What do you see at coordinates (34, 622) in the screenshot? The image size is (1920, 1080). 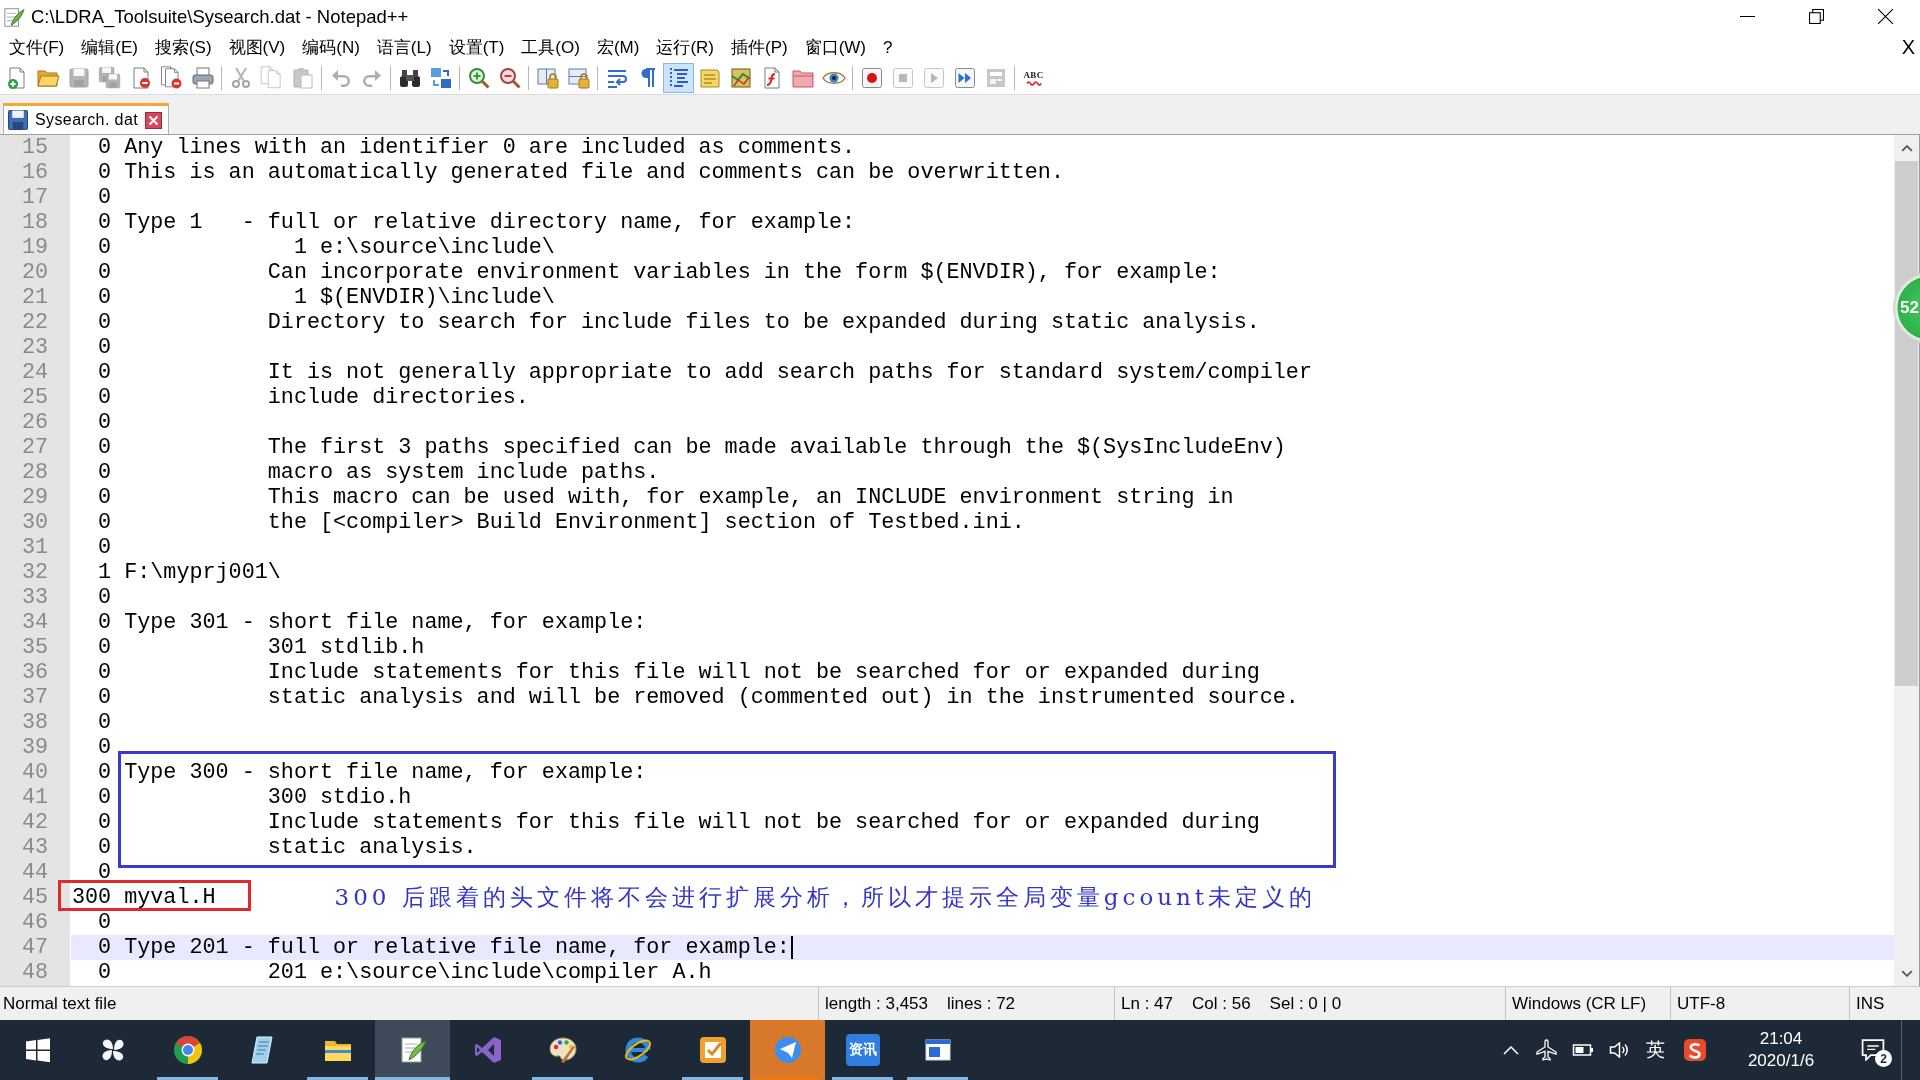 I see `line-number: 34` at bounding box center [34, 622].